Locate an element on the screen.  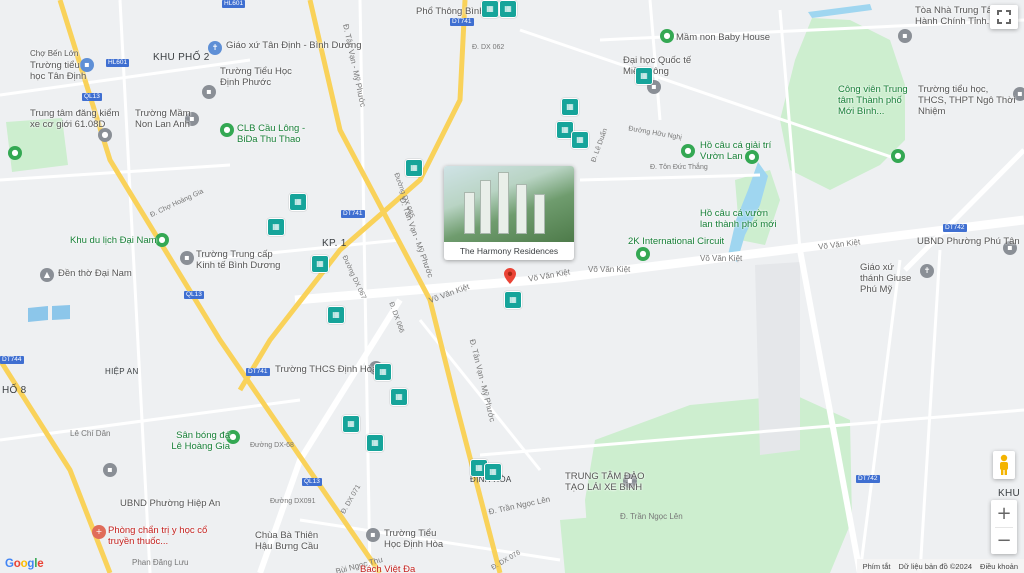
attraction-icon: ● is located at coordinates (162, 240).